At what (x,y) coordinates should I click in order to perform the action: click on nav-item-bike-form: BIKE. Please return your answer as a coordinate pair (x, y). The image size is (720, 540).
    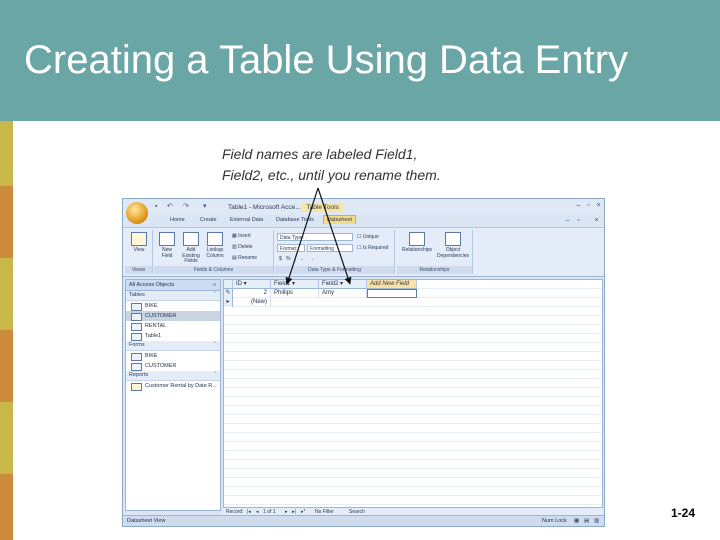
    Looking at the image, I should click on (173, 356).